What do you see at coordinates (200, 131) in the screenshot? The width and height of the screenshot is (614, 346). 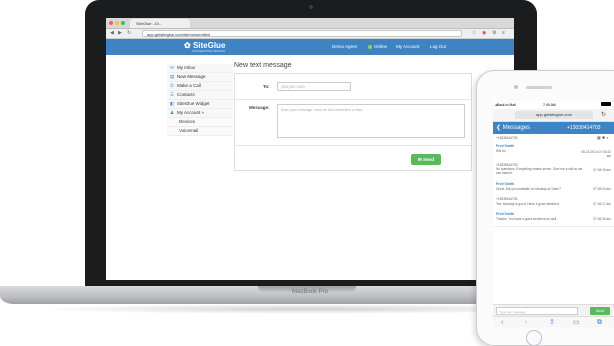 I see `sidebar-item-voicemail: Voicemail` at bounding box center [200, 131].